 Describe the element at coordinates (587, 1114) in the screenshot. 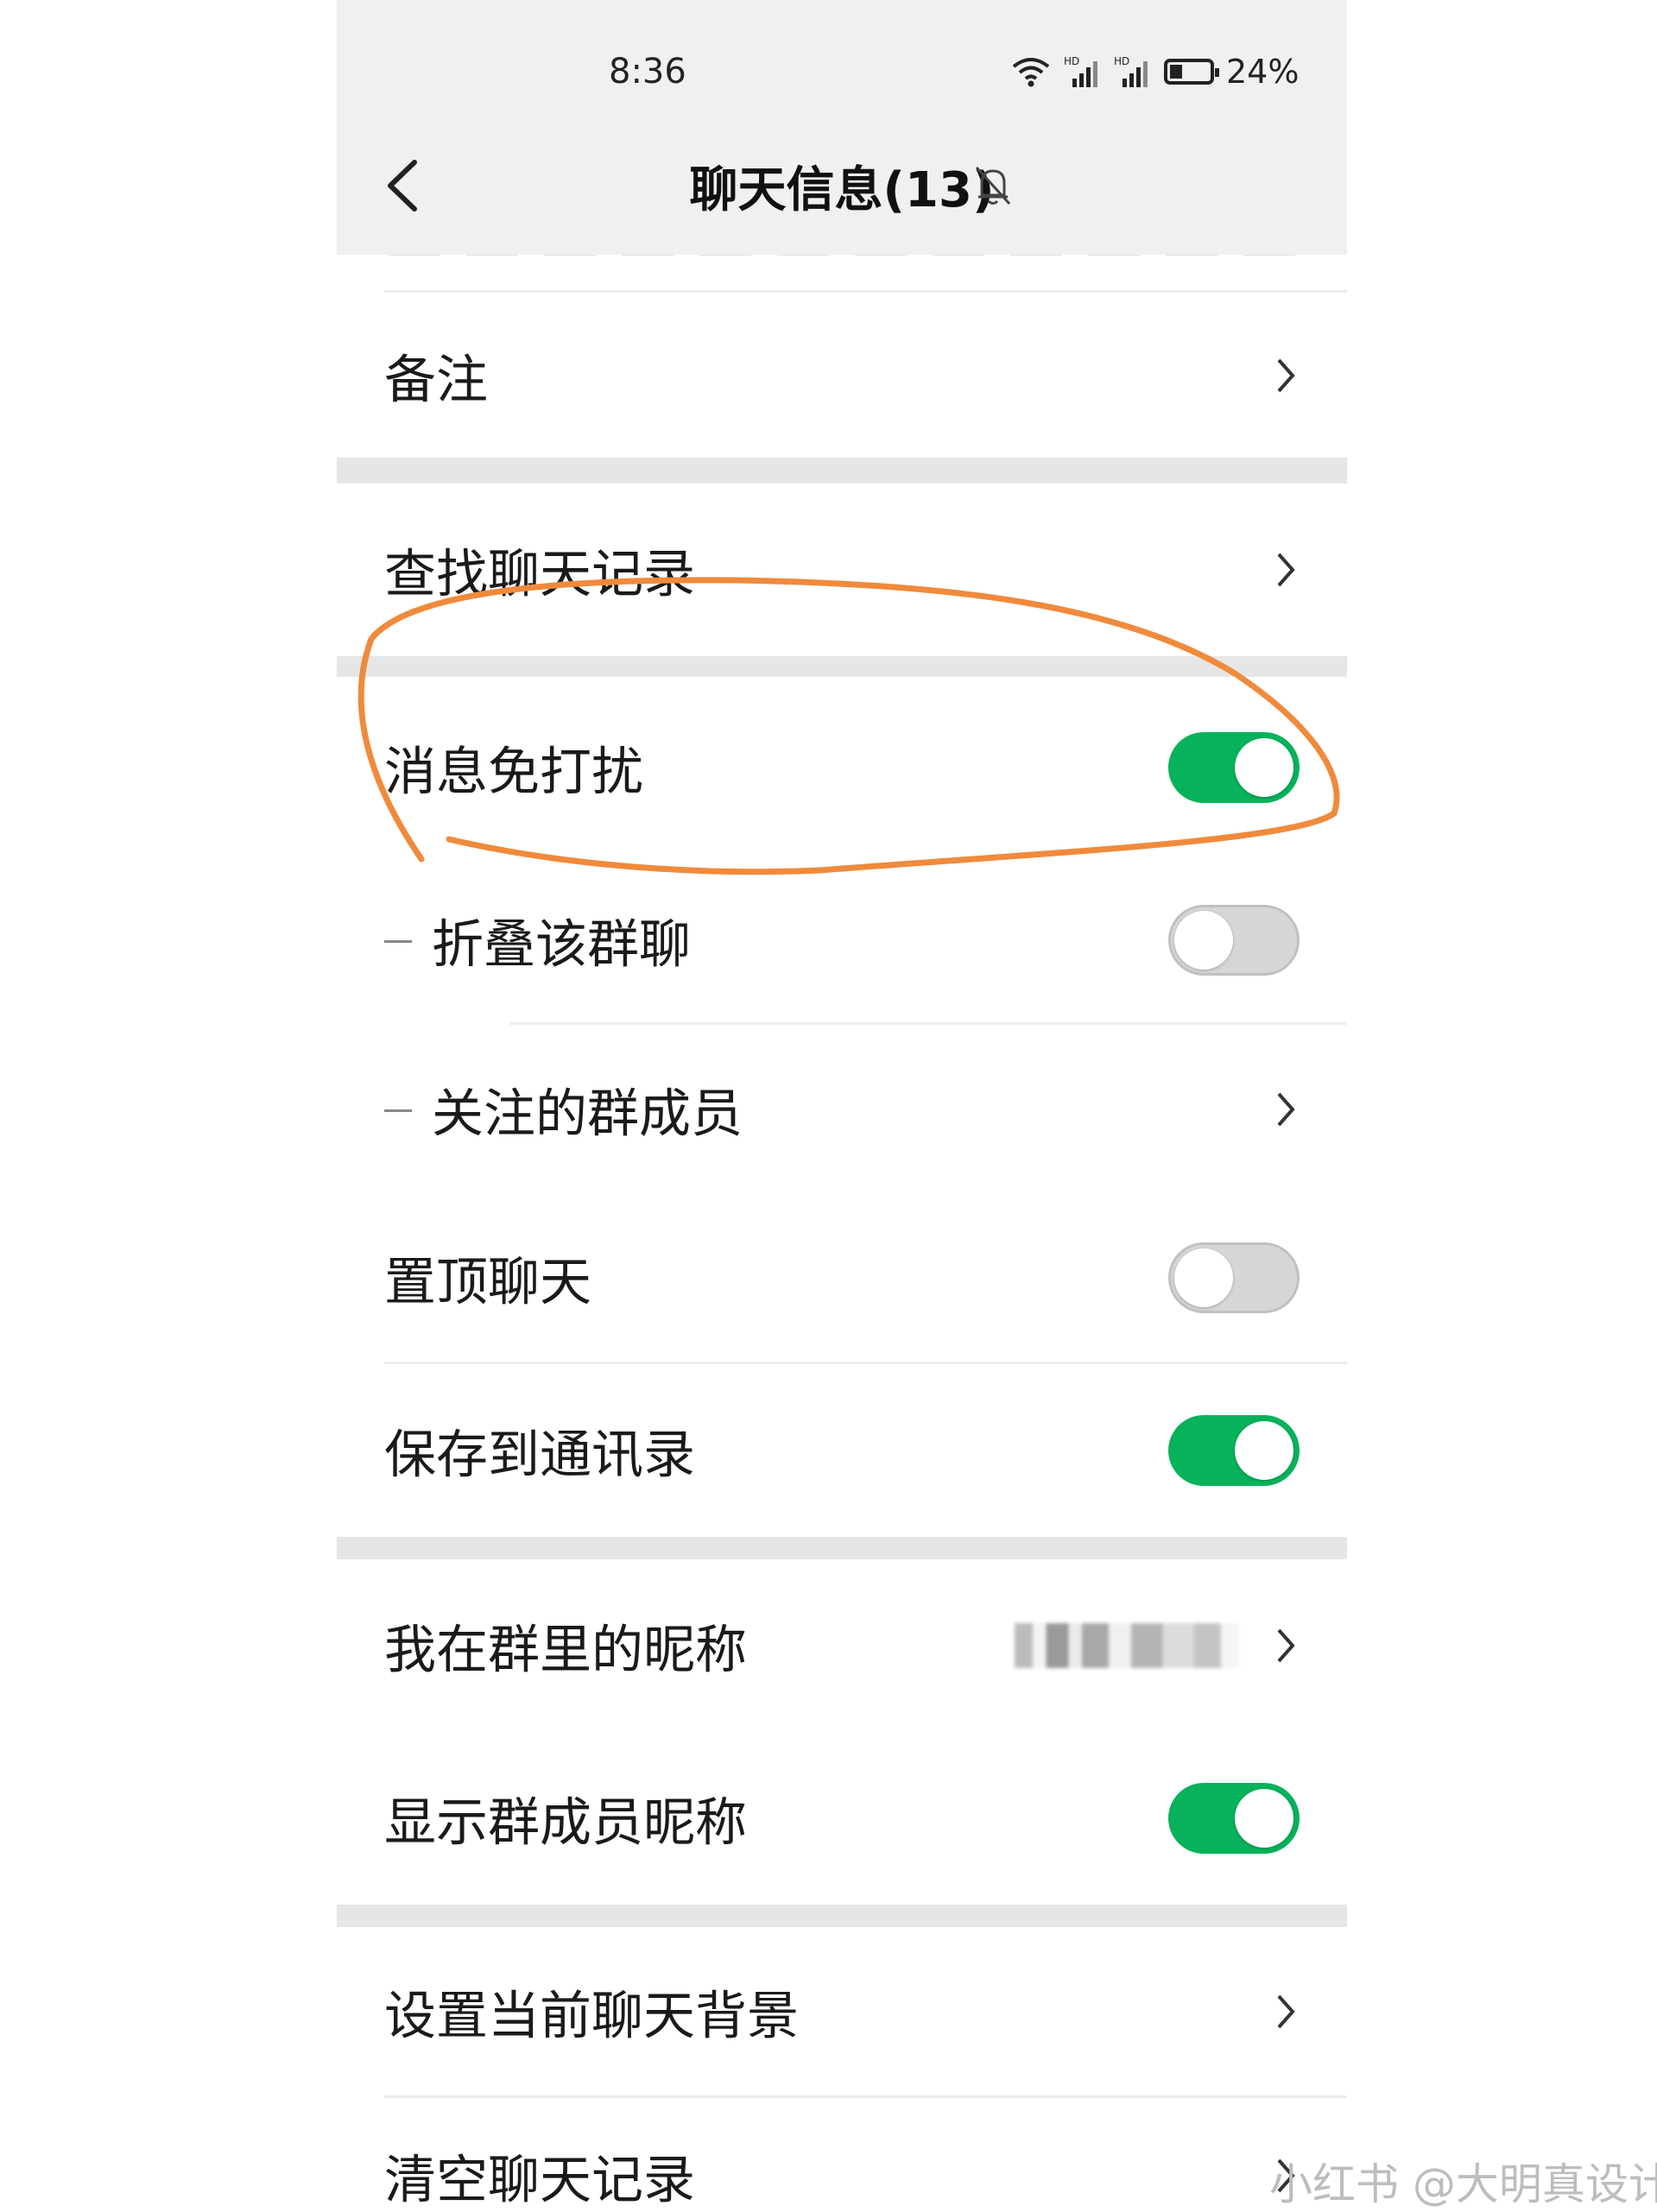

I see `row-label: 关注的群成员` at that location.